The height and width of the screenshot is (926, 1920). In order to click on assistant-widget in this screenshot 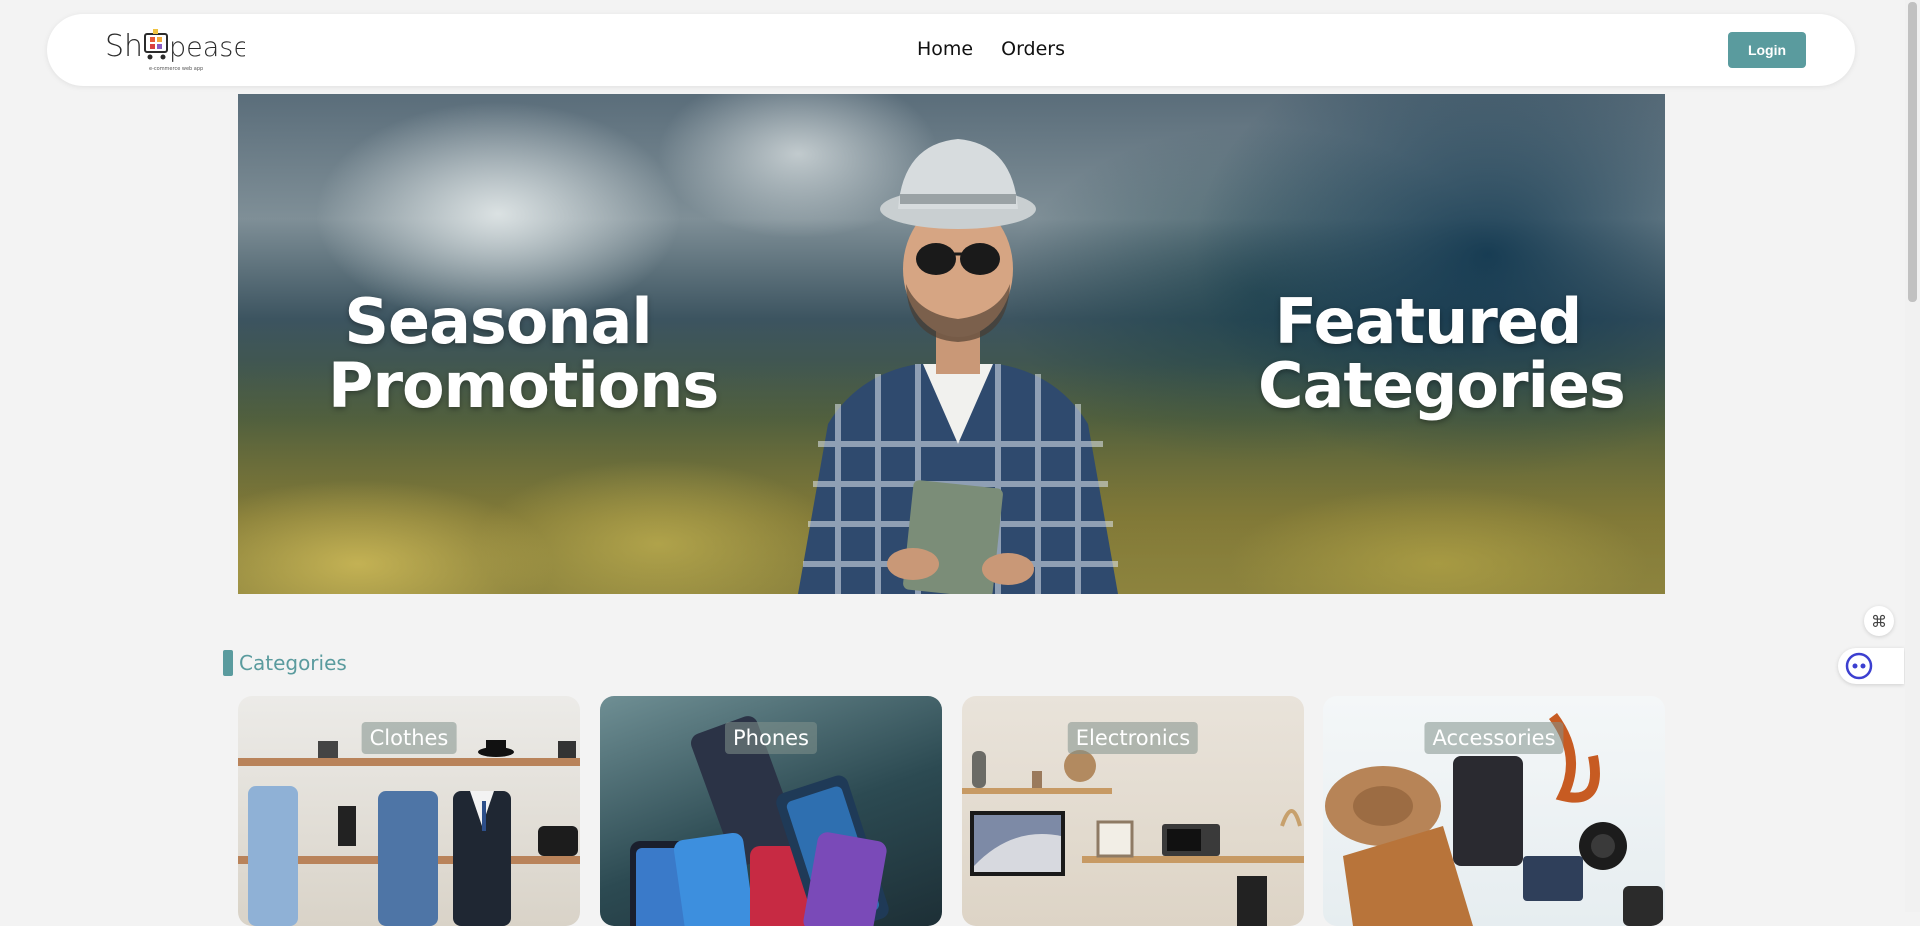, I will do `click(1871, 666)`.